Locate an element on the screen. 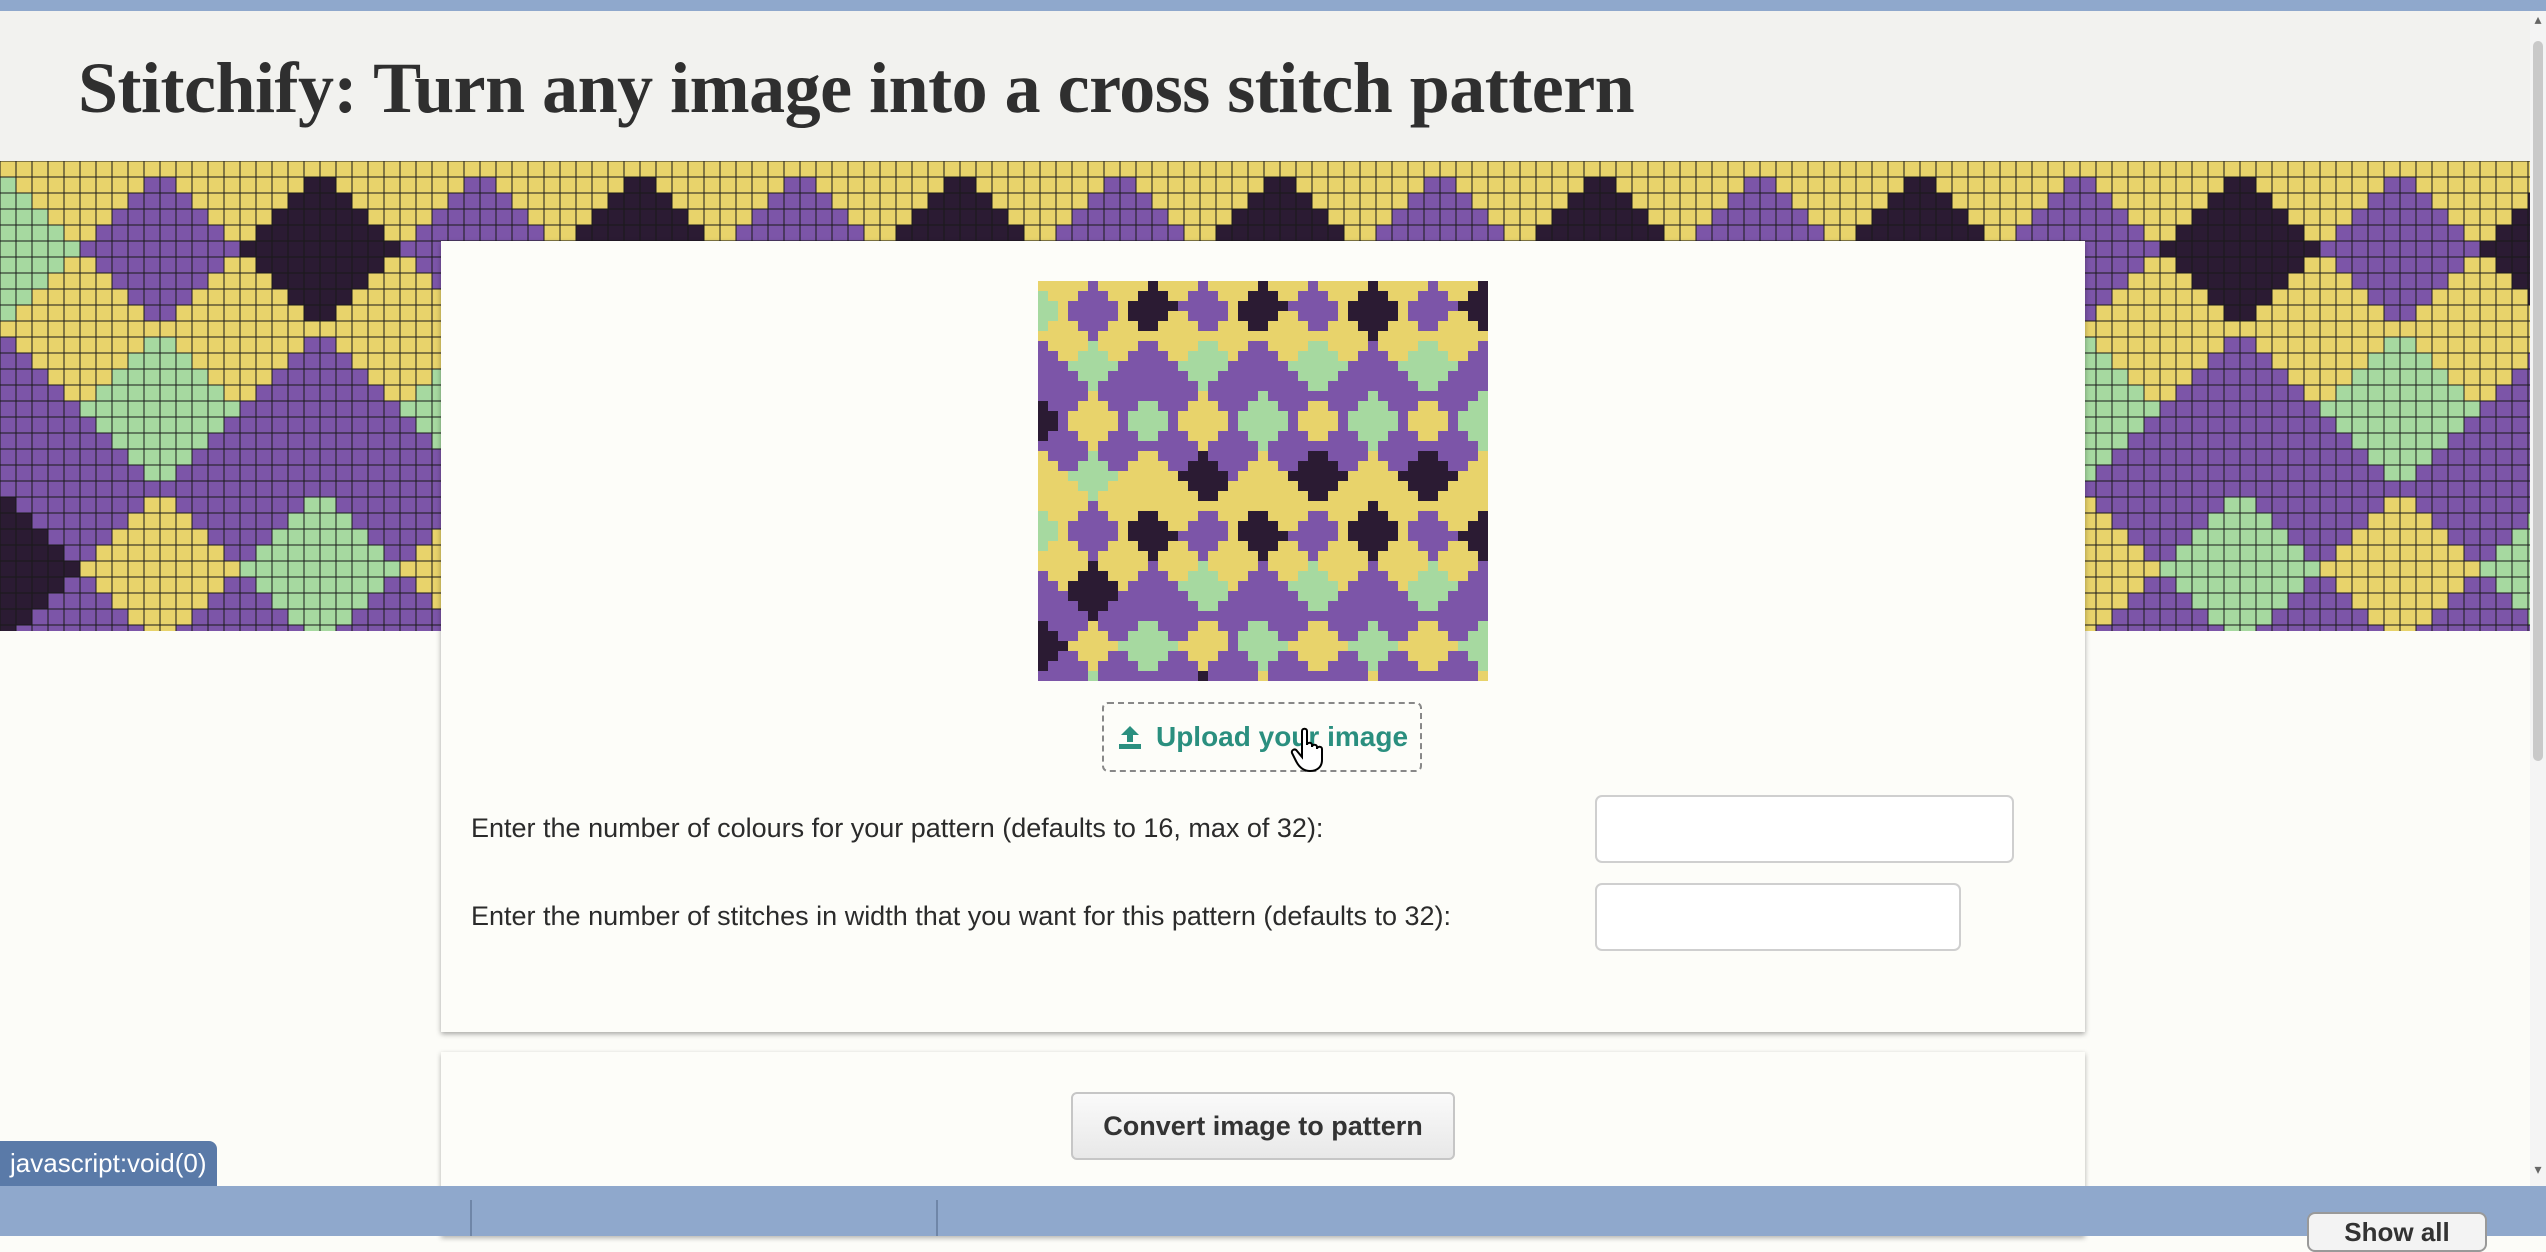 This screenshot has height=1252, width=2546. browser-top-strip is located at coordinates (1273, 5).